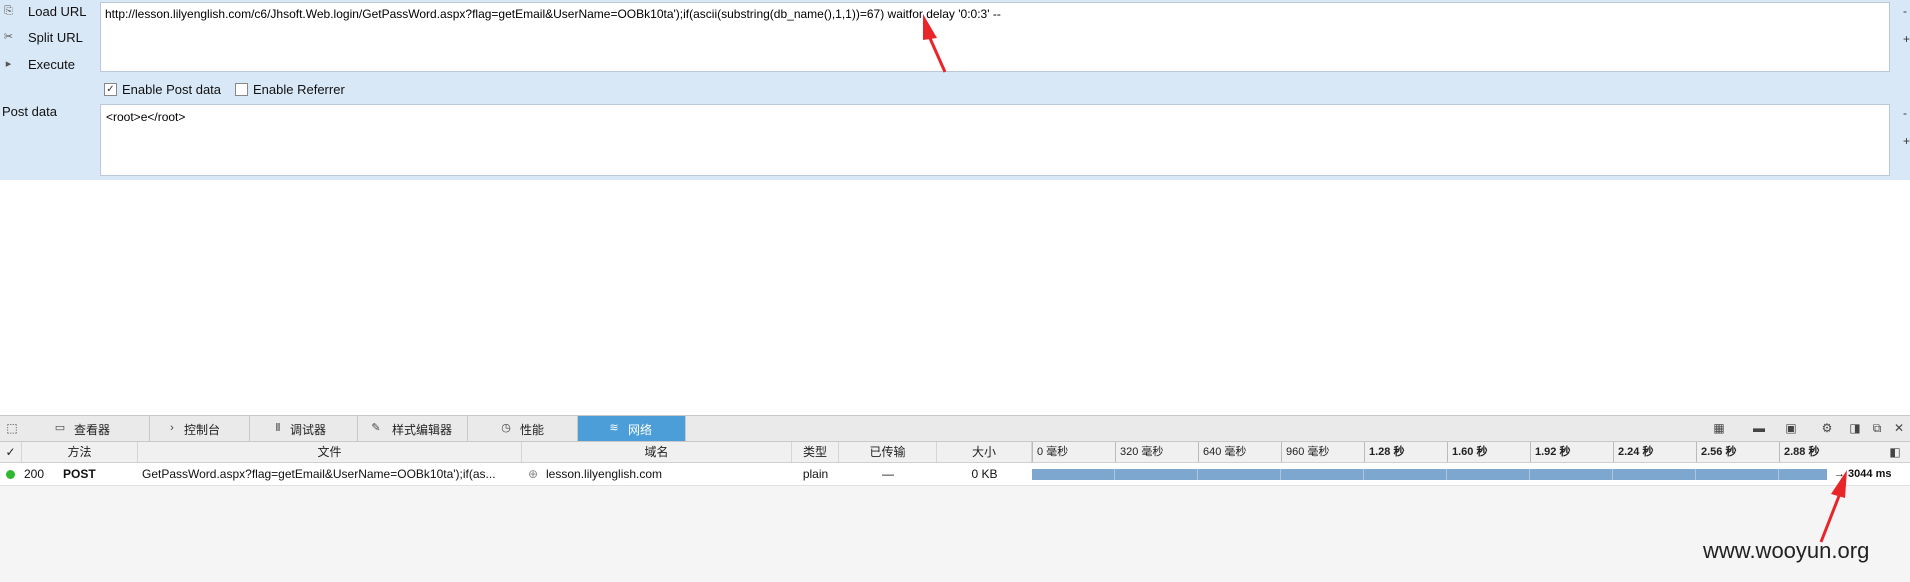  What do you see at coordinates (29, 111) in the screenshot?
I see `post-data-label: Post data` at bounding box center [29, 111].